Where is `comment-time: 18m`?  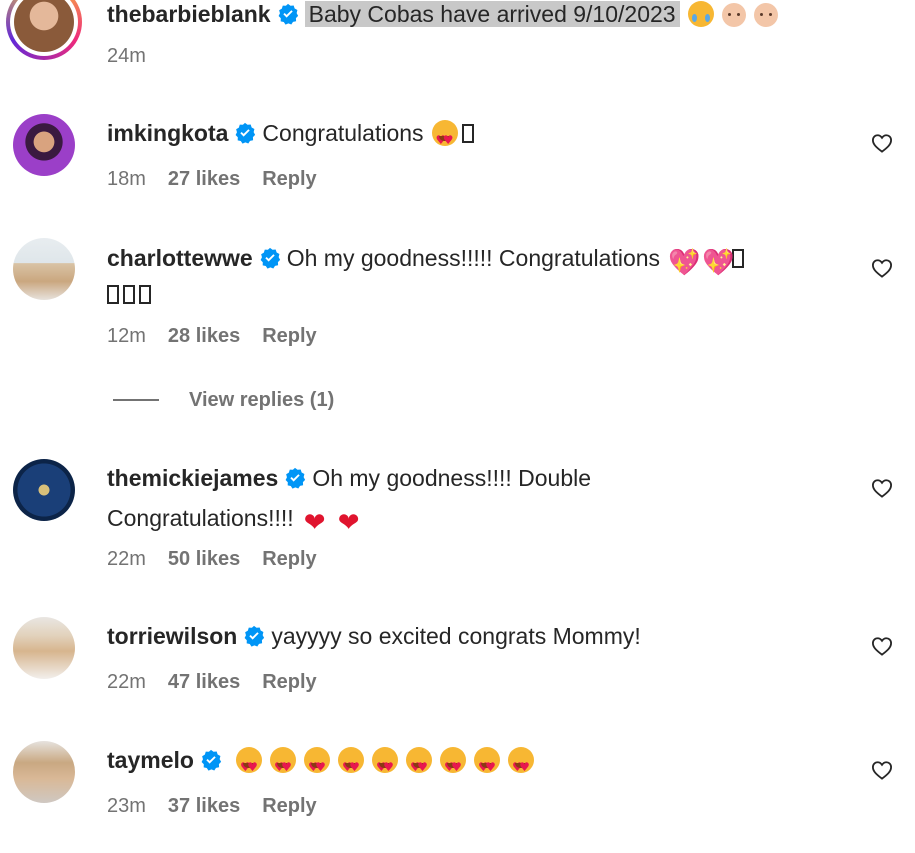 comment-time: 18m is located at coordinates (126, 179).